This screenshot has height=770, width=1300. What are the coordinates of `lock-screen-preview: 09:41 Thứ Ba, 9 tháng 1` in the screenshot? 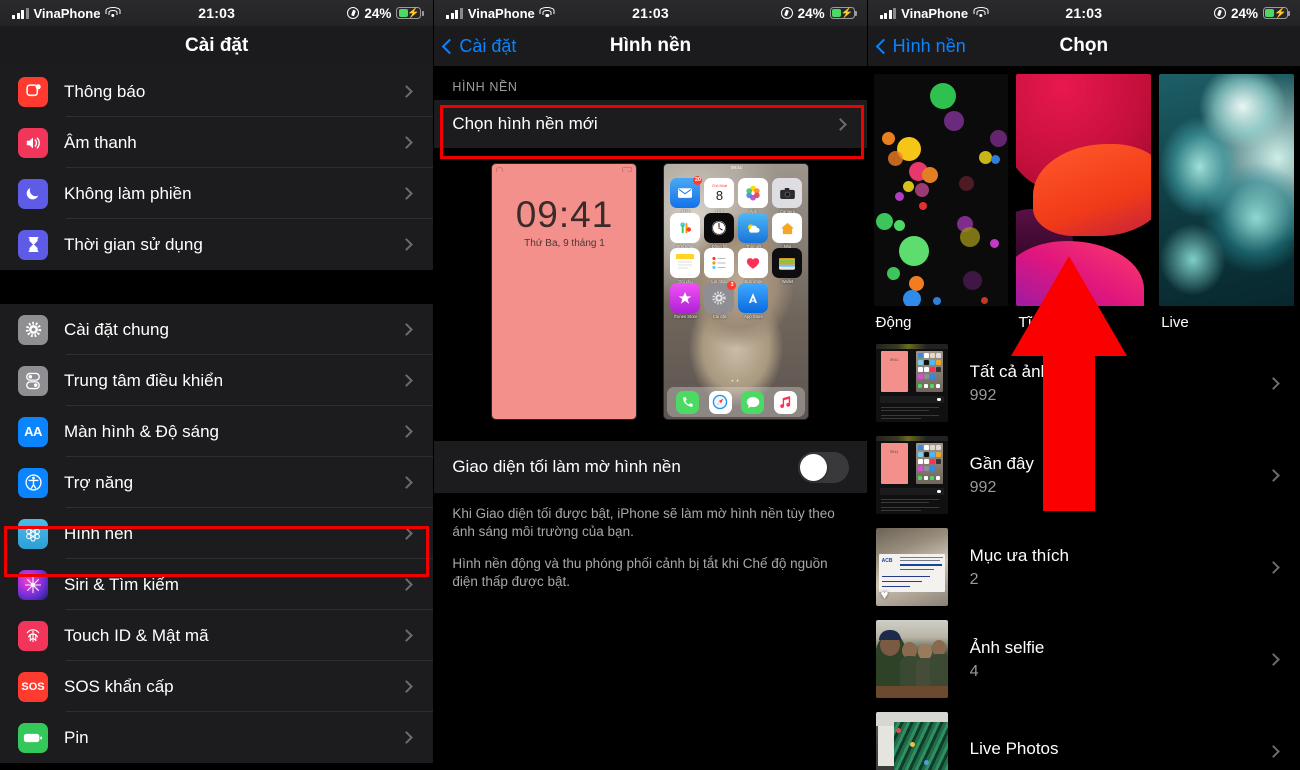 It's located at (564, 291).